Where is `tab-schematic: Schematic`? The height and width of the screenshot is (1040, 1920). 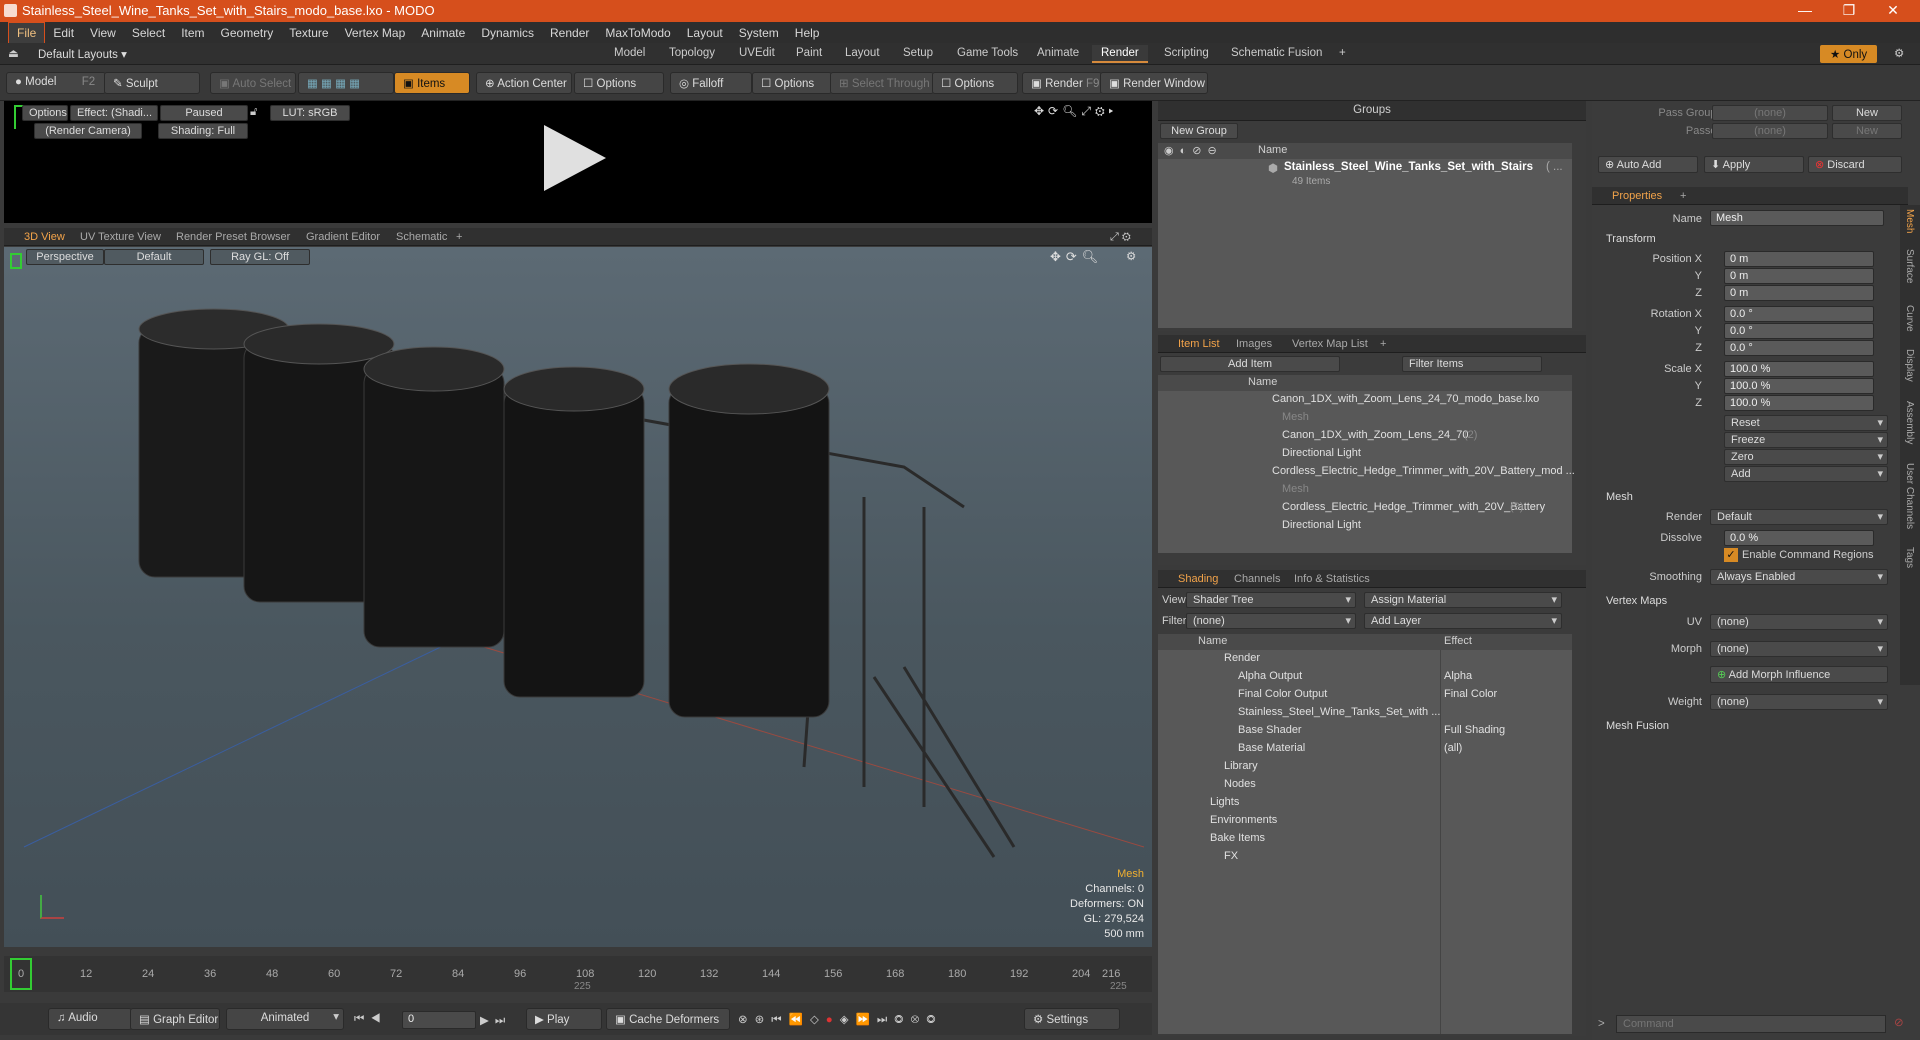 tab-schematic: Schematic is located at coordinates (421, 237).